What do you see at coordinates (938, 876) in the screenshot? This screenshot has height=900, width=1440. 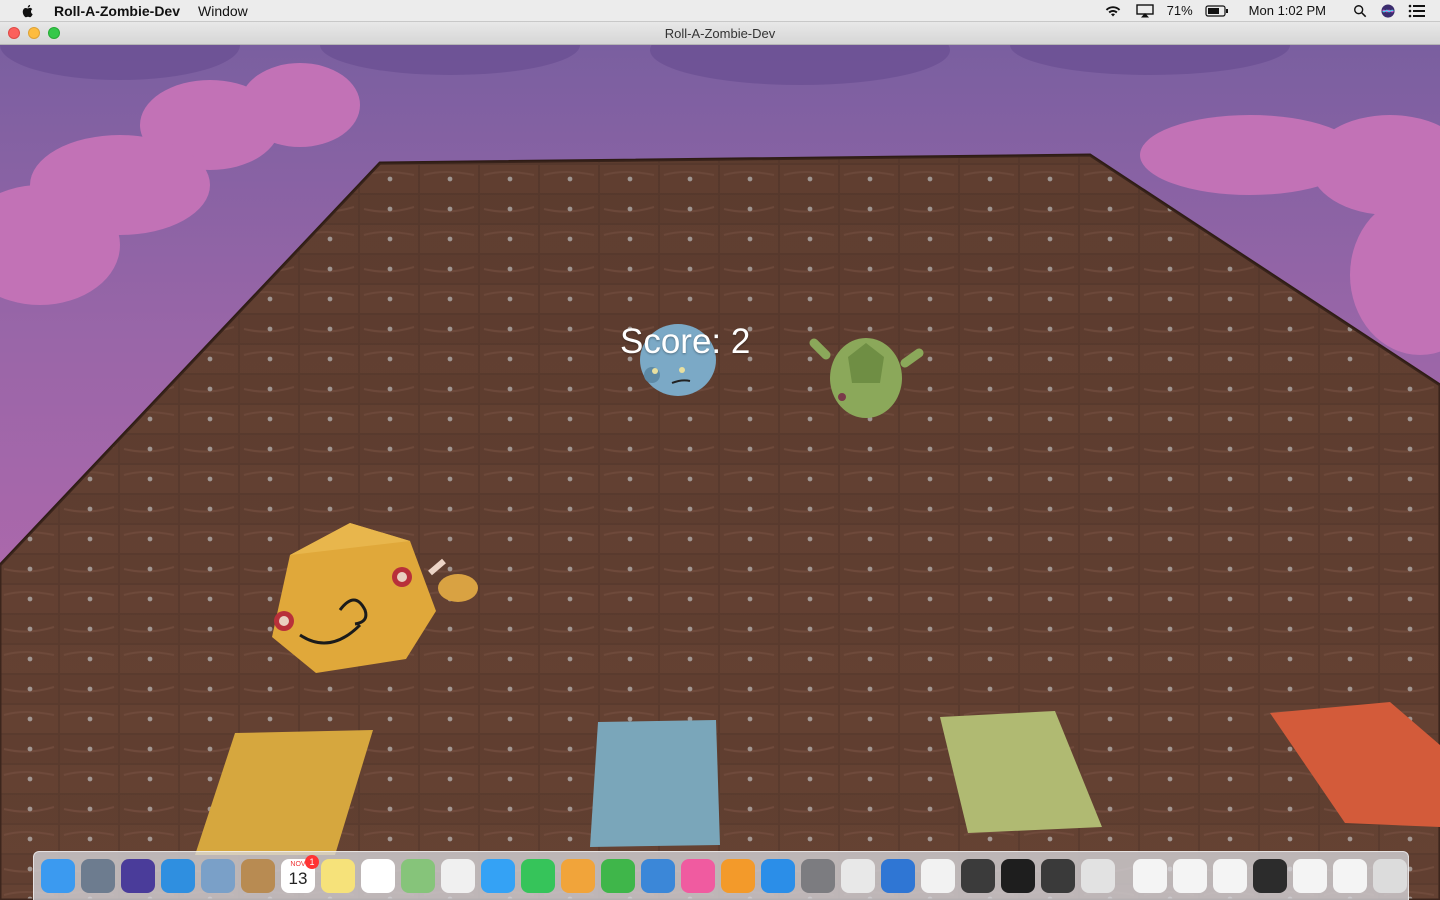 I see `sublime-s-icon` at bounding box center [938, 876].